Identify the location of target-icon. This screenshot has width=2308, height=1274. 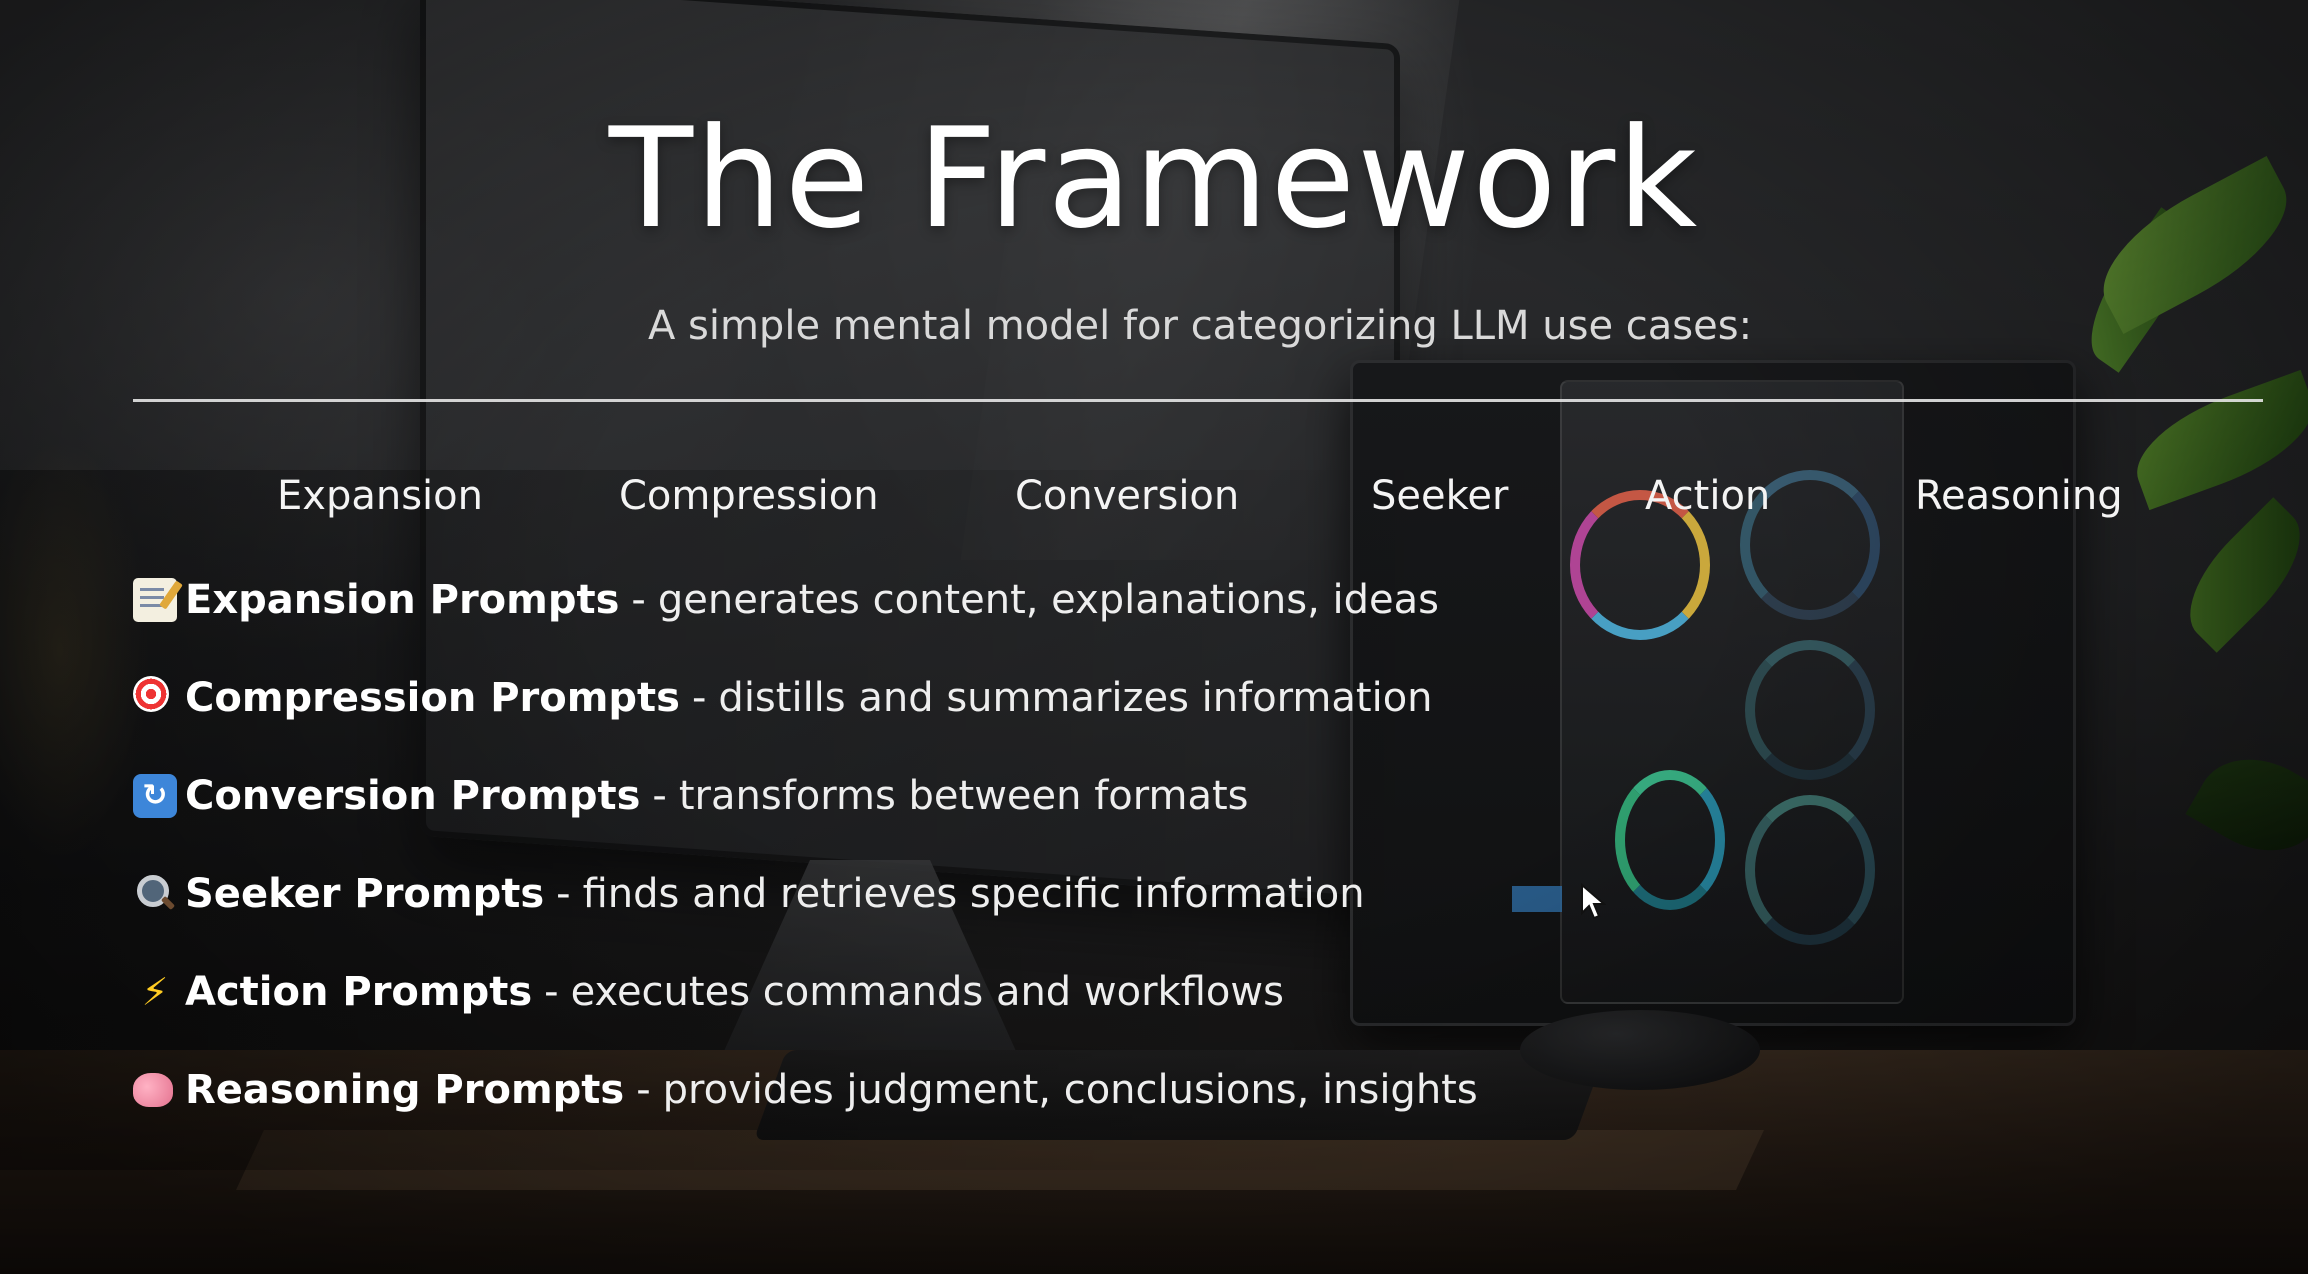
(151, 694).